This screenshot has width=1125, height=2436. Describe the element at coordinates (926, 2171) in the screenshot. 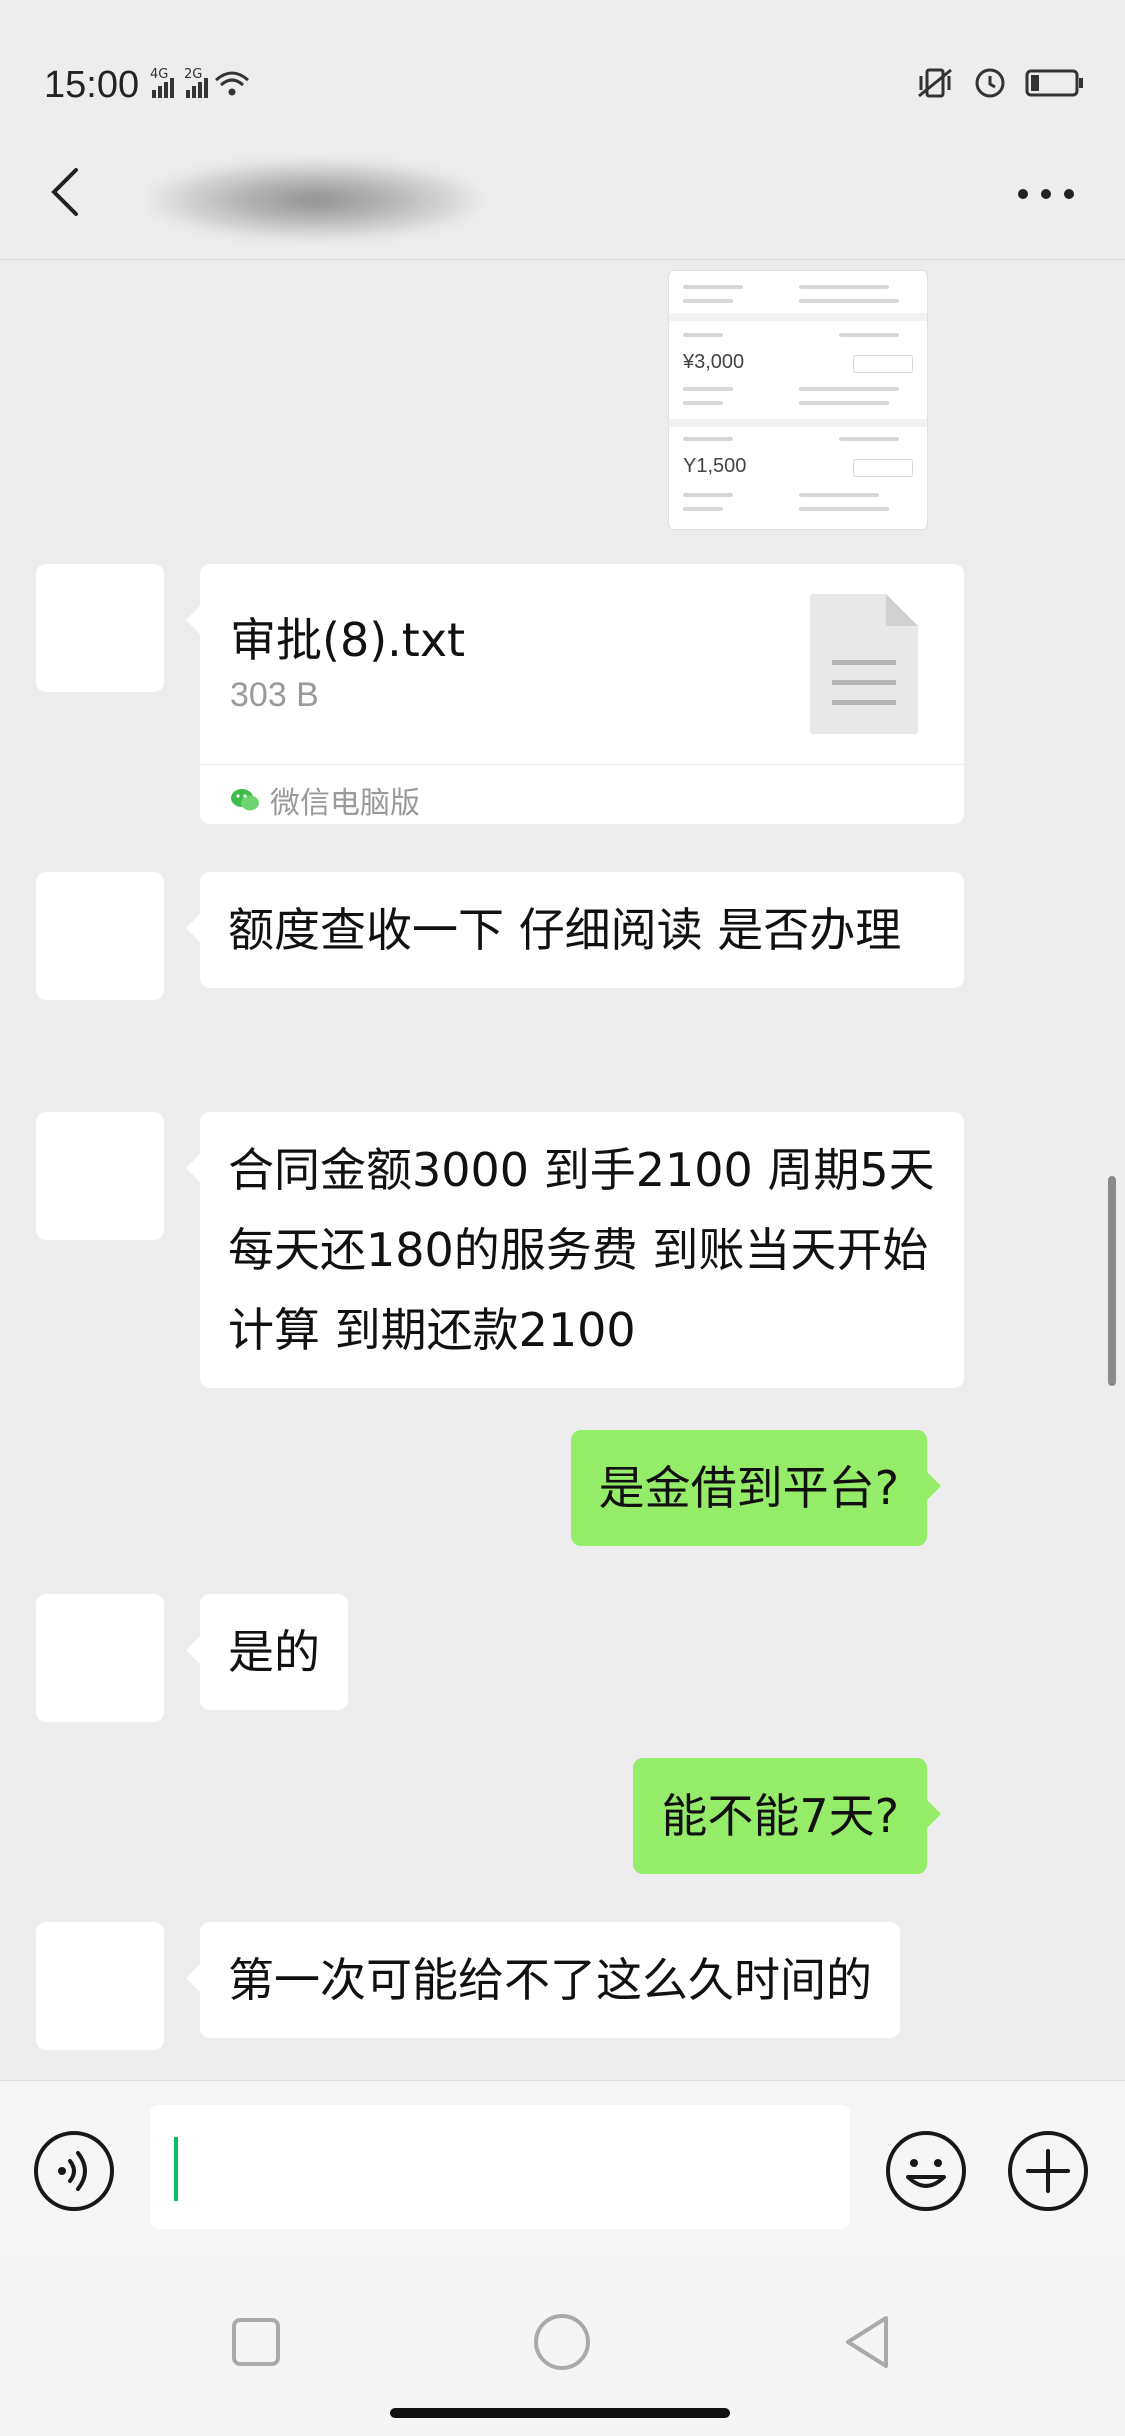

I see `emoji-icon` at that location.